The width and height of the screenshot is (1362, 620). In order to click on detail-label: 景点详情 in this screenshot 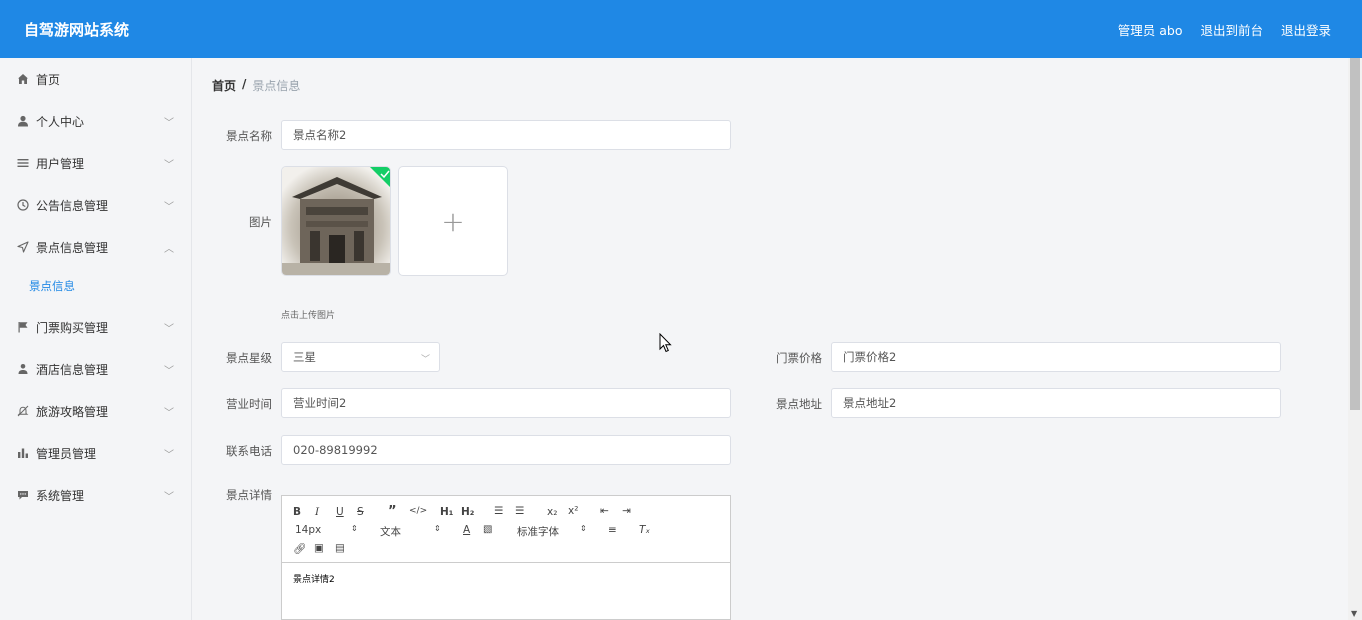, I will do `click(249, 495)`.